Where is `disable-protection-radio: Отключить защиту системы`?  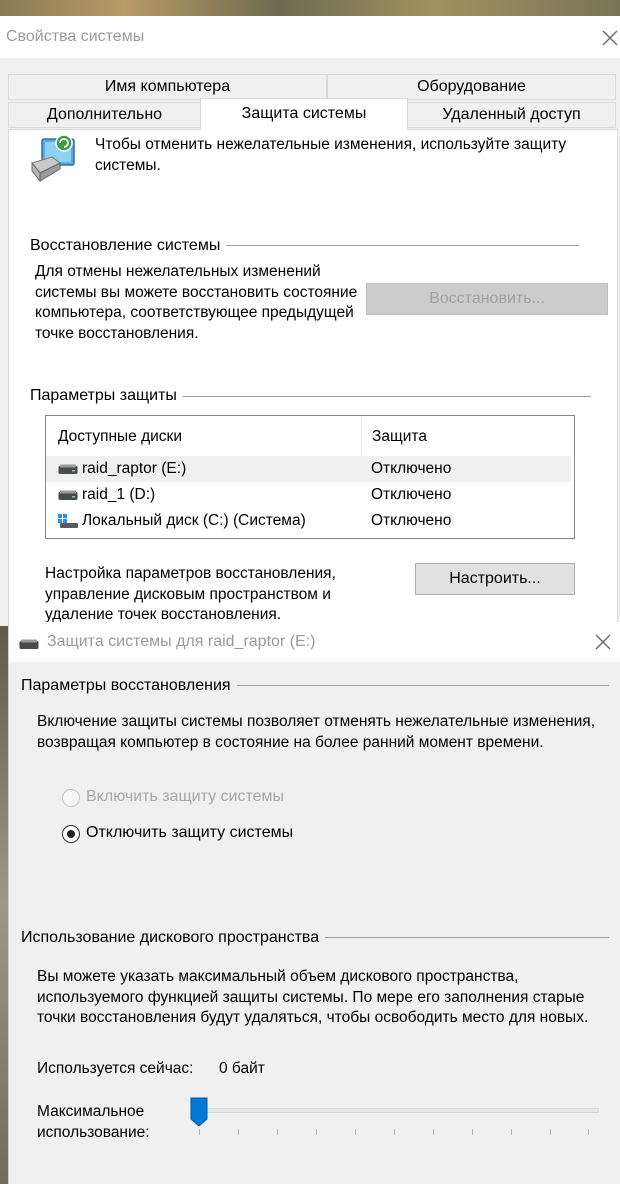
disable-protection-radio: Отключить защиту системы is located at coordinates (192, 835).